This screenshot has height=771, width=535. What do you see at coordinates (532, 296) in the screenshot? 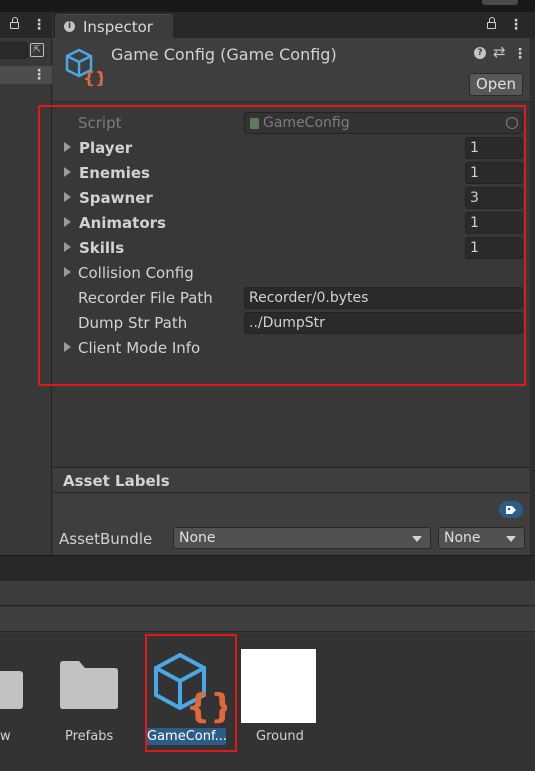
I see `inspector-scrollbar` at bounding box center [532, 296].